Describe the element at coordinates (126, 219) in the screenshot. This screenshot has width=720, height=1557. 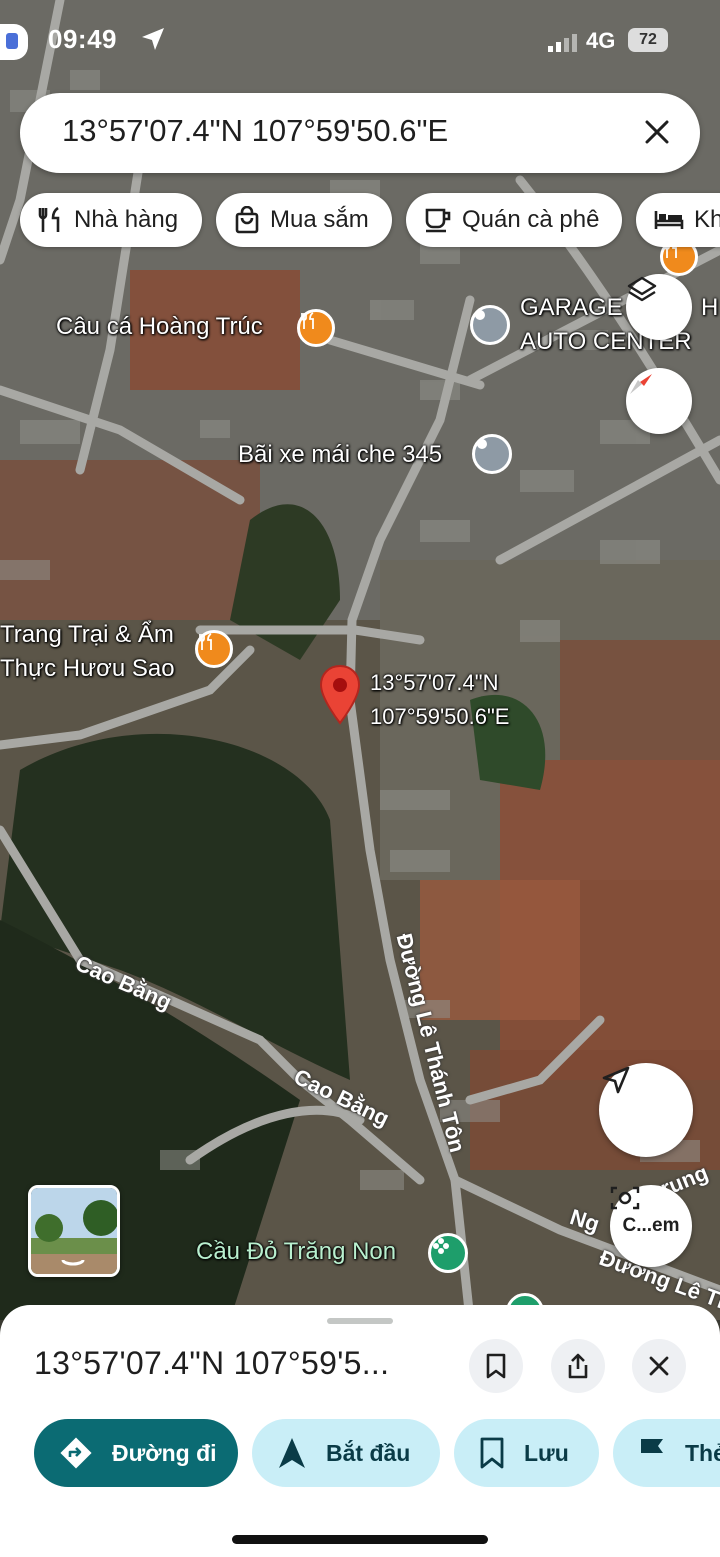
I see `chip-label: Nhà hàng` at that location.